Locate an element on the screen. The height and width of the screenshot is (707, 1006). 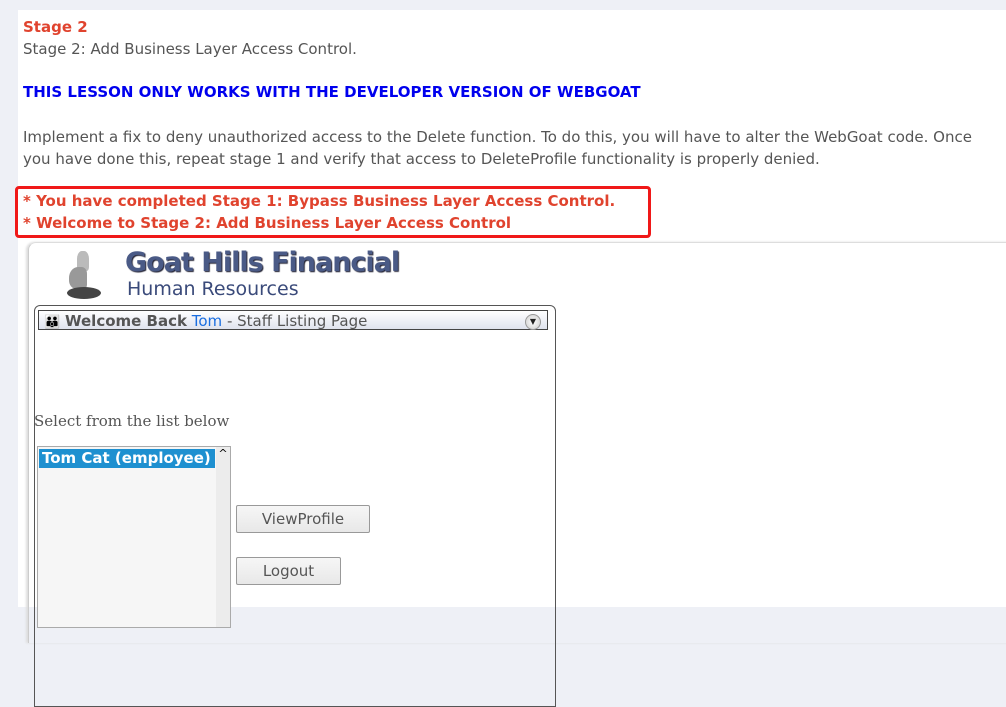
chevron-down-icon: ▼ is located at coordinates (533, 322).